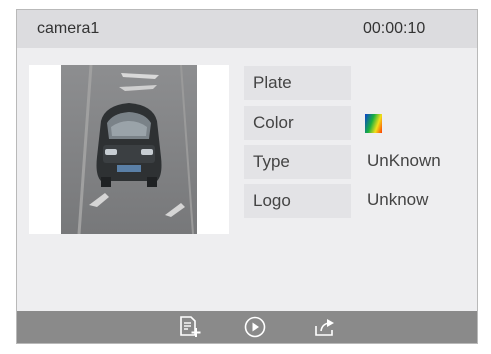 This screenshot has width=491, height=354. Describe the element at coordinates (247, 29) in the screenshot. I see `panel-header: camera1 00:00:10` at that location.